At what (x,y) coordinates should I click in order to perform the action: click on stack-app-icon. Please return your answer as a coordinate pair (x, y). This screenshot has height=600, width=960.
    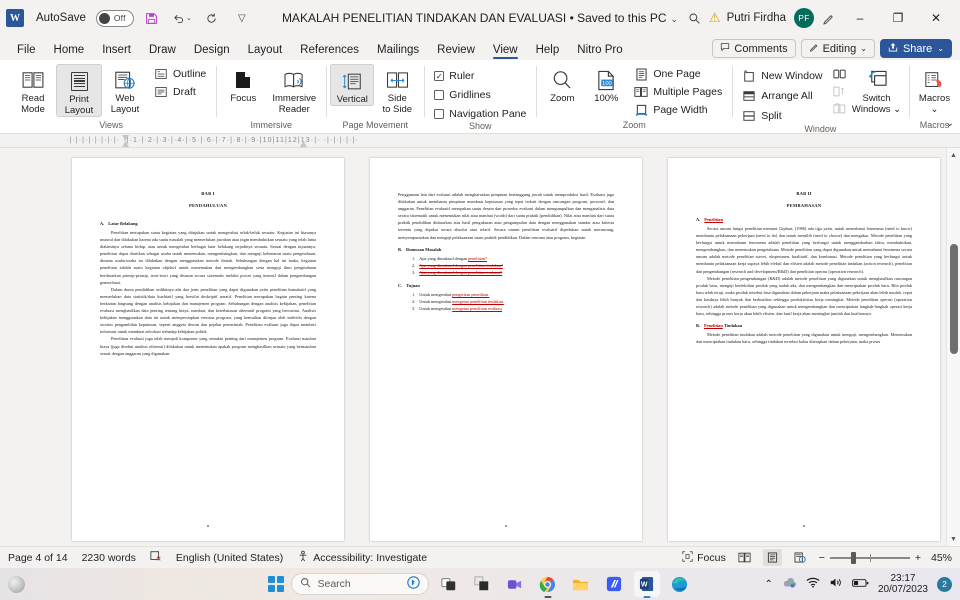
    Looking at the image, I should click on (482, 584).